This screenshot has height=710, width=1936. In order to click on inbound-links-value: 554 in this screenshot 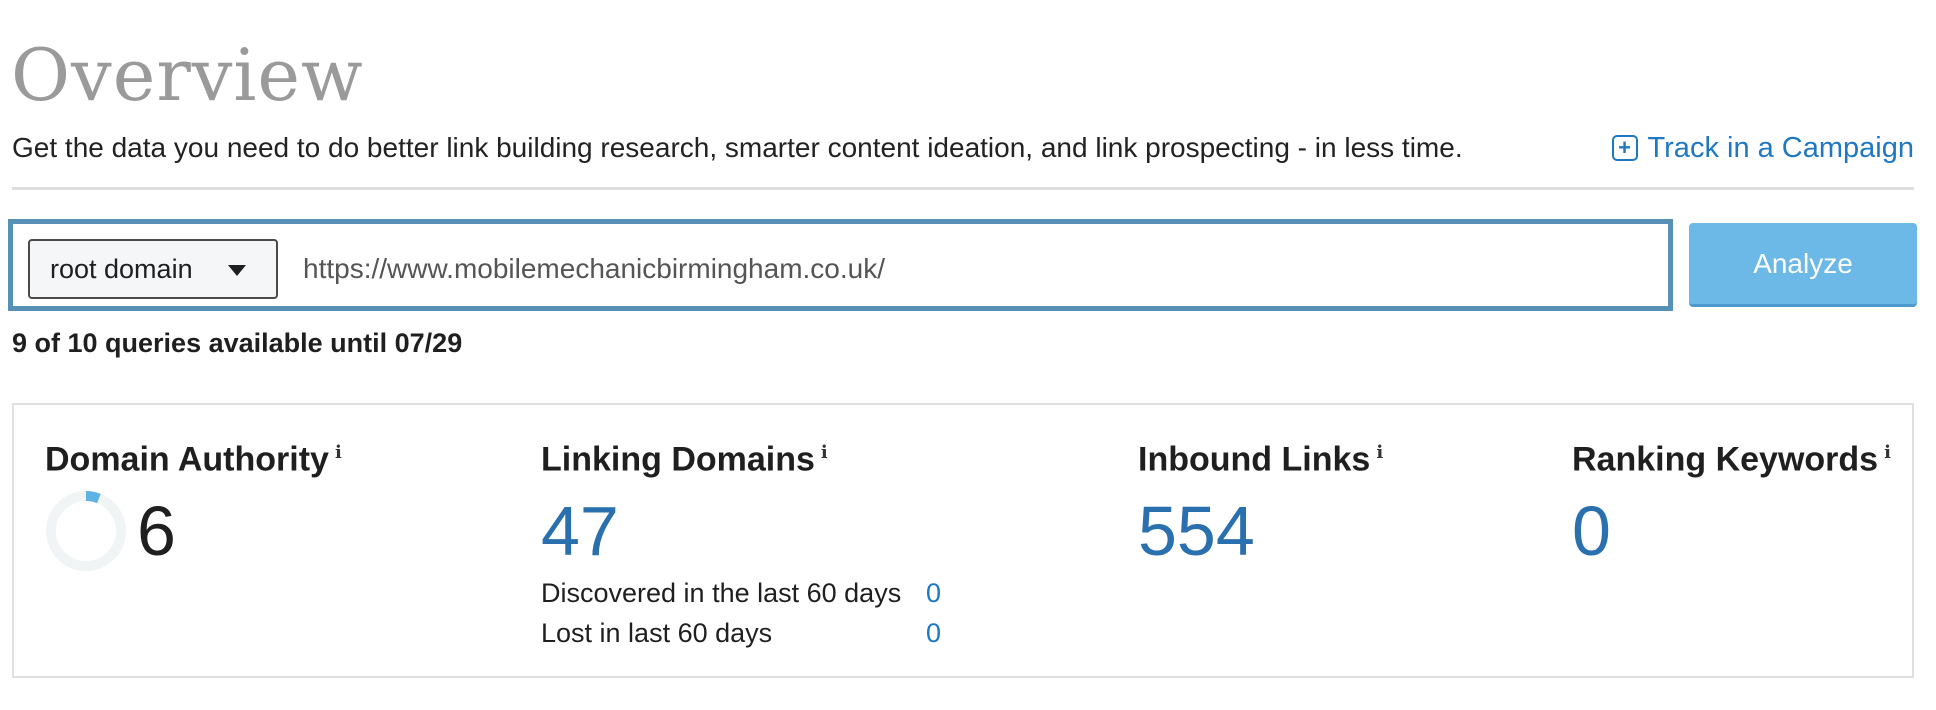, I will do `click(1260, 531)`.